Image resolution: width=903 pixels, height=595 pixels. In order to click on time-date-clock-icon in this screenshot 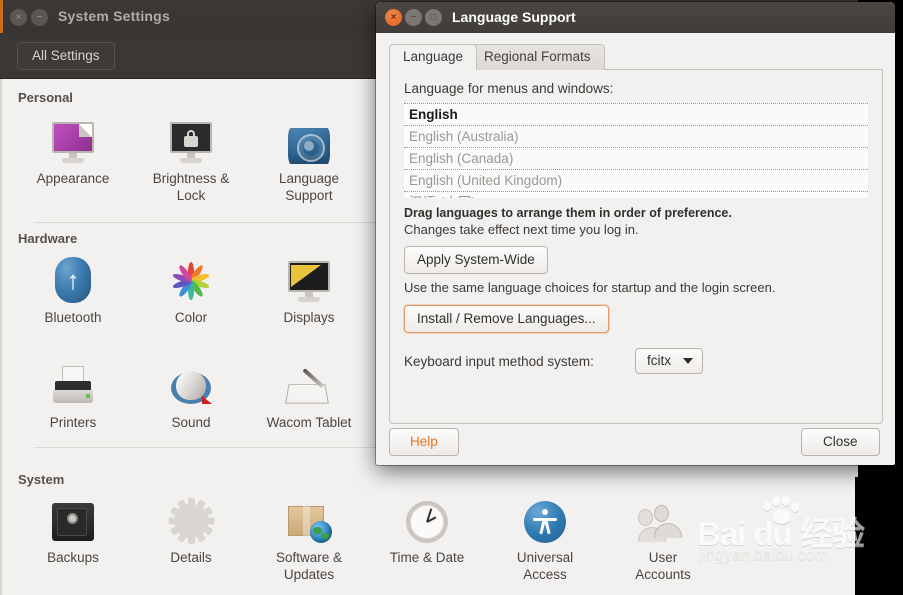, I will do `click(427, 517)`.